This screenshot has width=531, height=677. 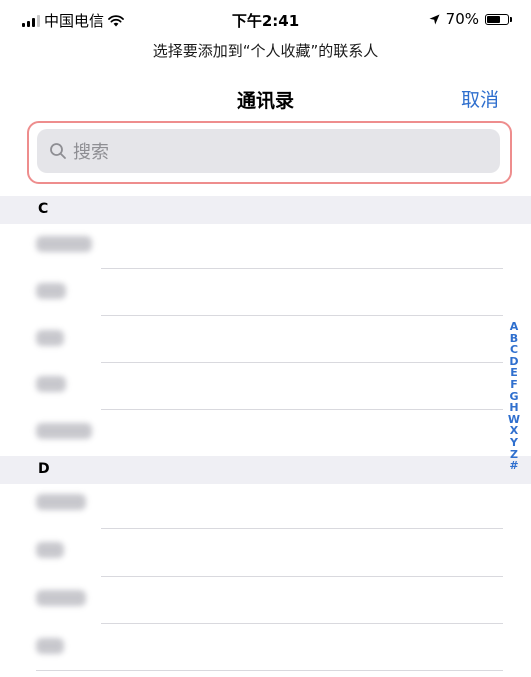 I want to click on section-header-d: D, so click(x=265, y=470).